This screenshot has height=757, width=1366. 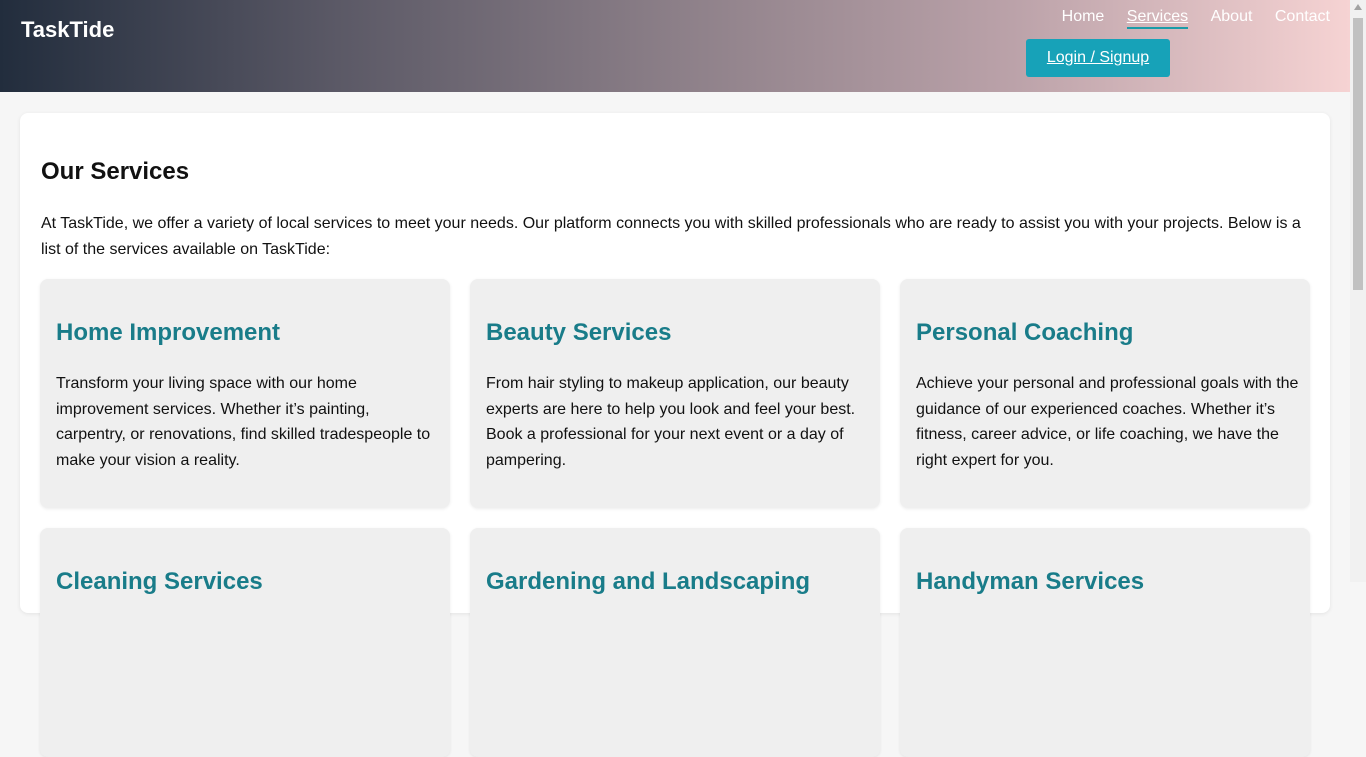 I want to click on nav-services: Services, so click(x=1157, y=18).